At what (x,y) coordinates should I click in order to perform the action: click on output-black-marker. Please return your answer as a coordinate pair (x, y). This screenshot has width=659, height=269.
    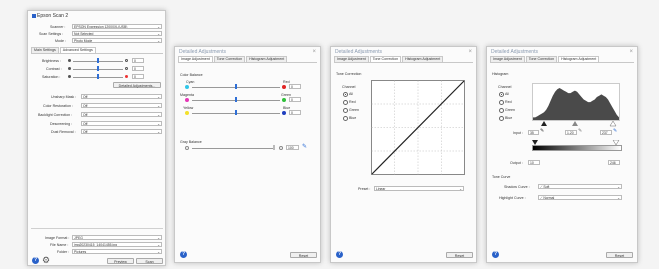
    Looking at the image, I should click on (535, 142).